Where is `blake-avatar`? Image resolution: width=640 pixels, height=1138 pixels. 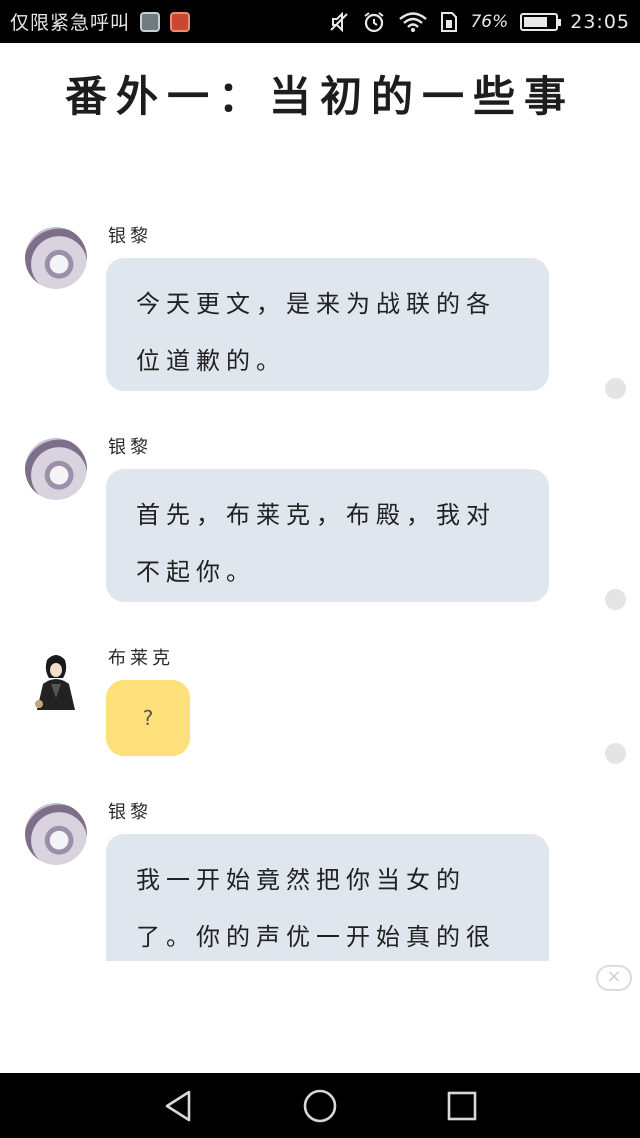
blake-avatar is located at coordinates (56, 679).